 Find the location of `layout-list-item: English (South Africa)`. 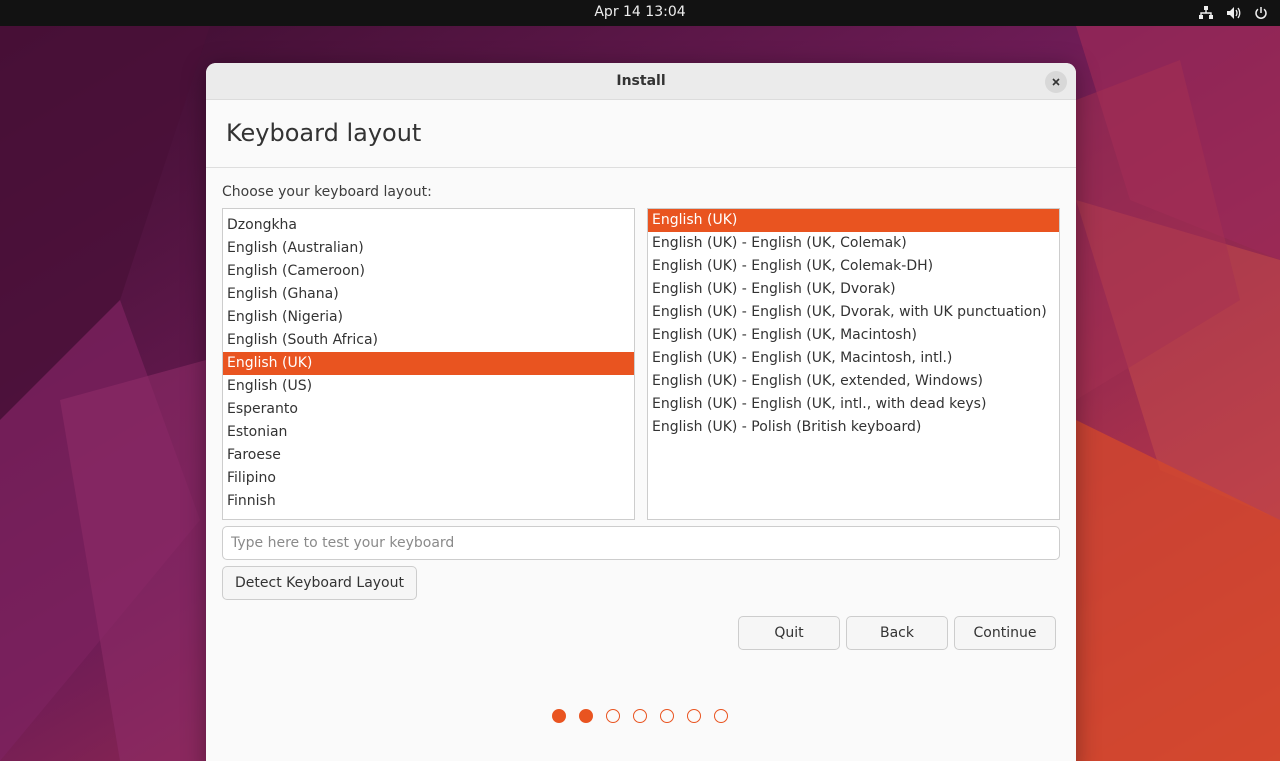

layout-list-item: English (South Africa) is located at coordinates (428, 340).